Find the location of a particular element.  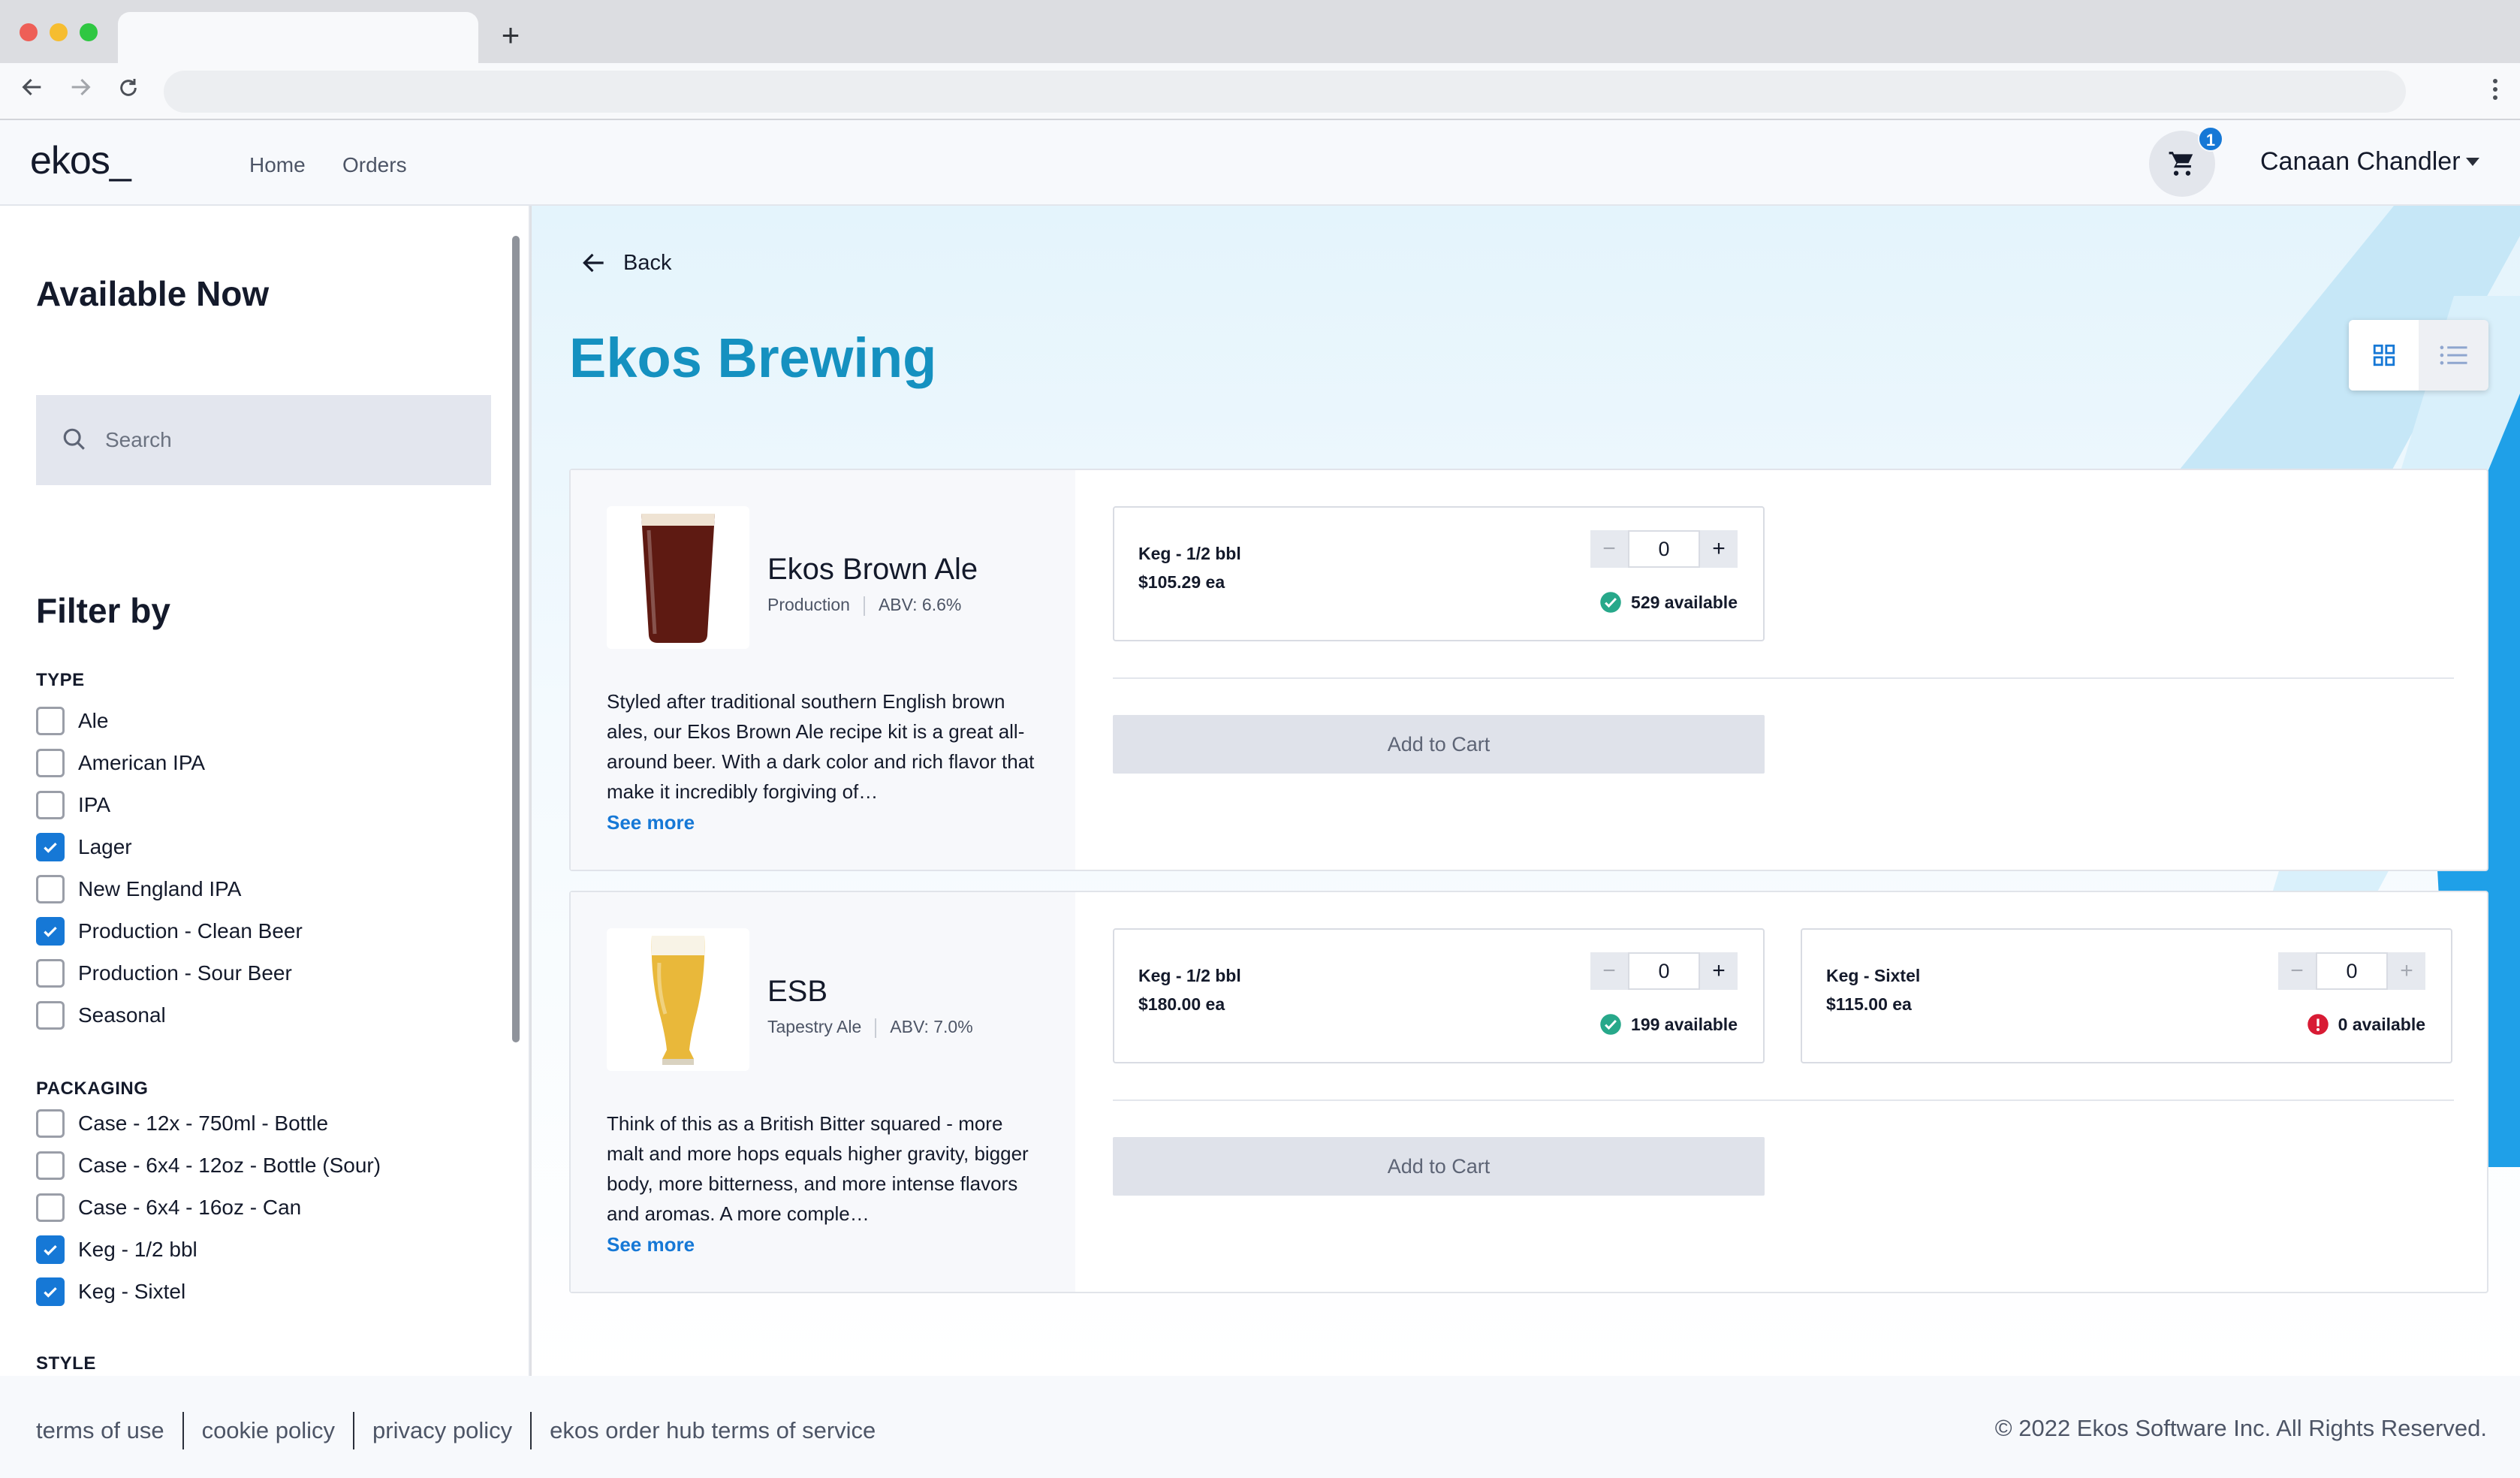

terms-of-use-link: terms of use is located at coordinates (100, 1430).